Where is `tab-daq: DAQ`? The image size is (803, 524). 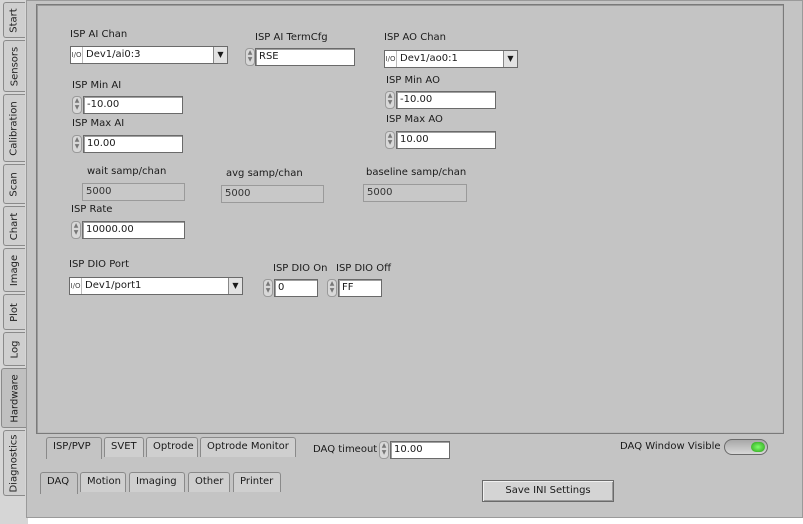
tab-daq: DAQ is located at coordinates (59, 483).